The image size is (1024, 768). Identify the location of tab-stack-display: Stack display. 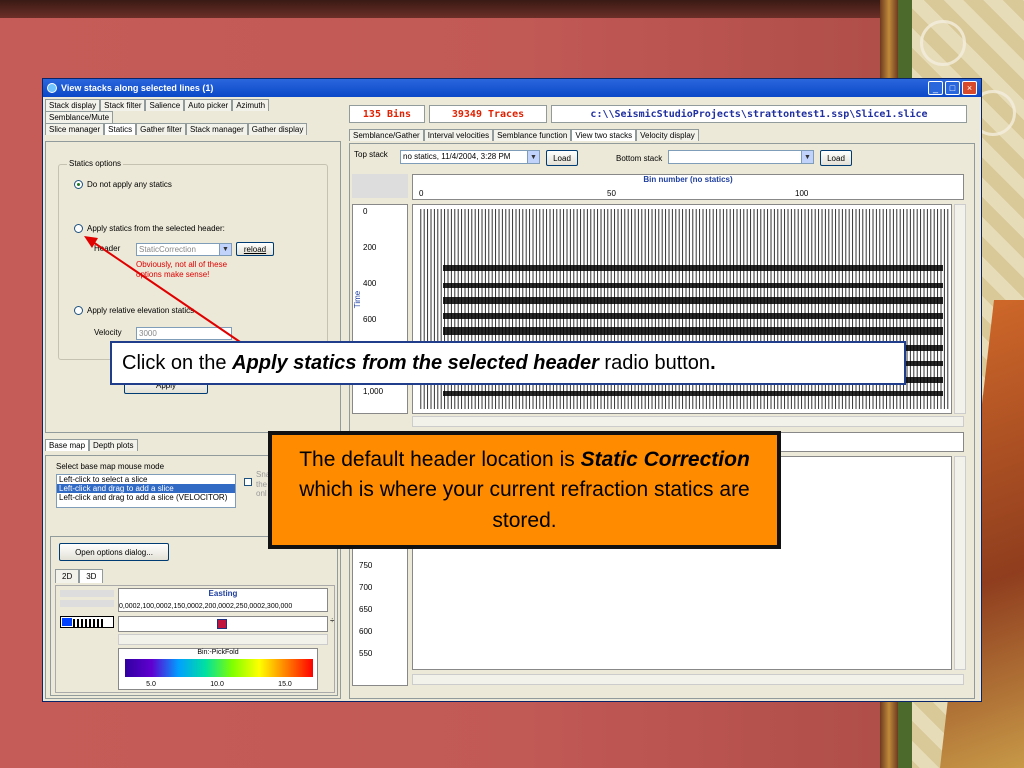
(73, 105).